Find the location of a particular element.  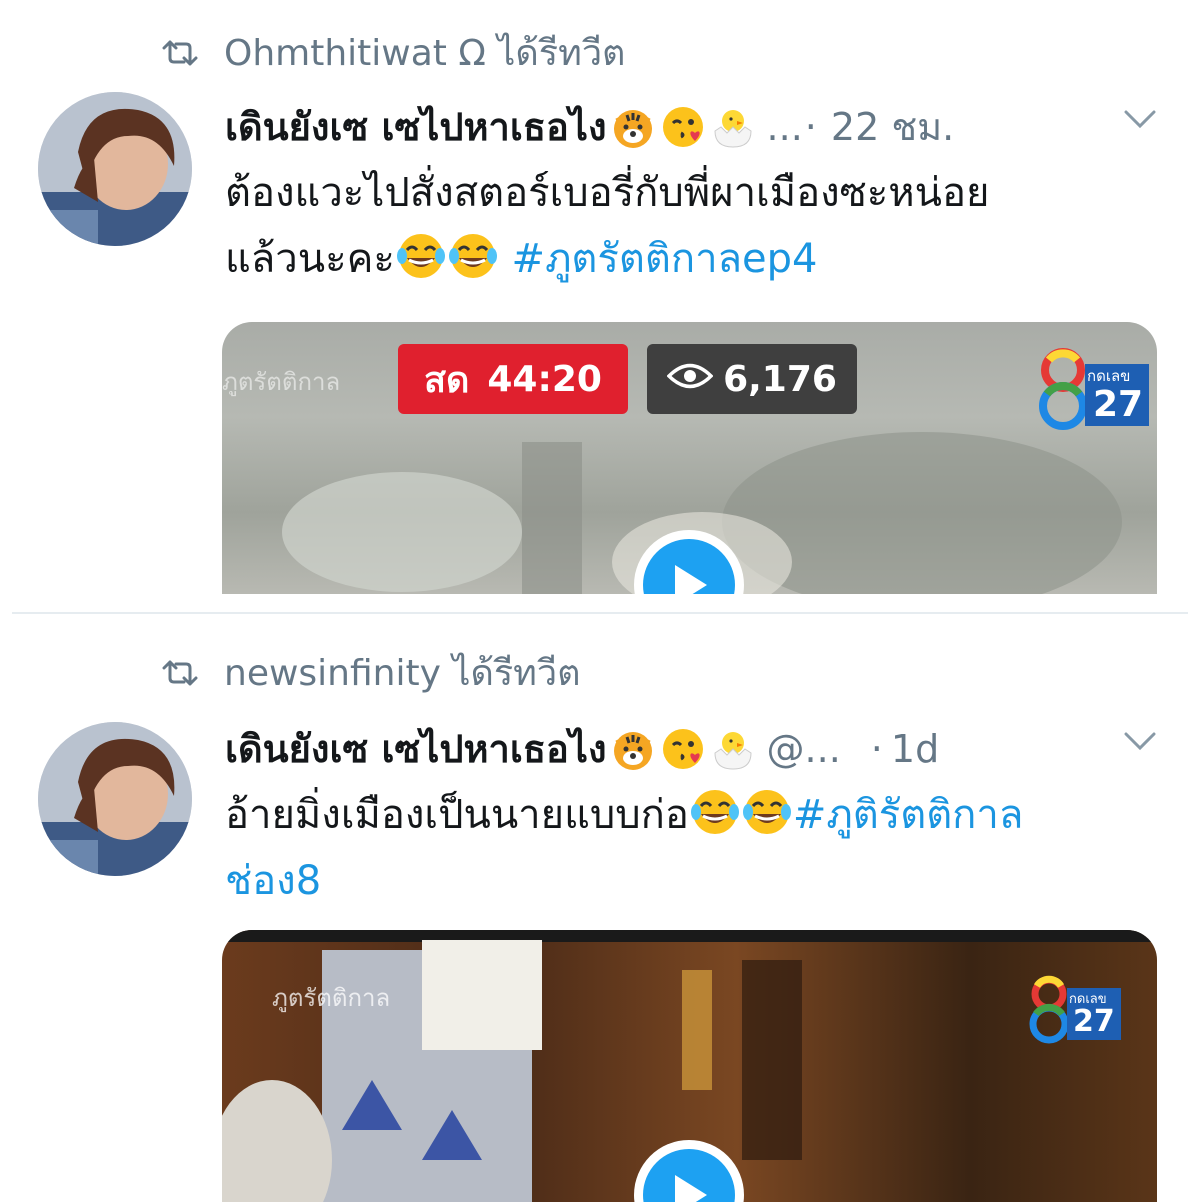

retweet-context: Ohmthitiwat Ω ได้รีทวีต is located at coordinates (392, 52).